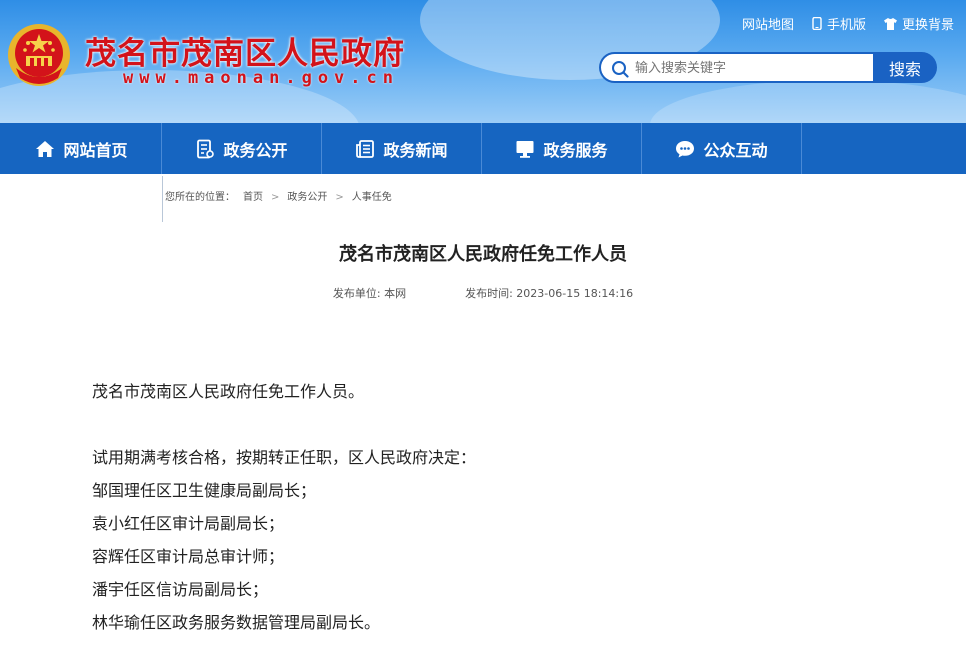 Image resolution: width=966 pixels, height=662 pixels. I want to click on mobile-version-link: 手机版, so click(839, 23).